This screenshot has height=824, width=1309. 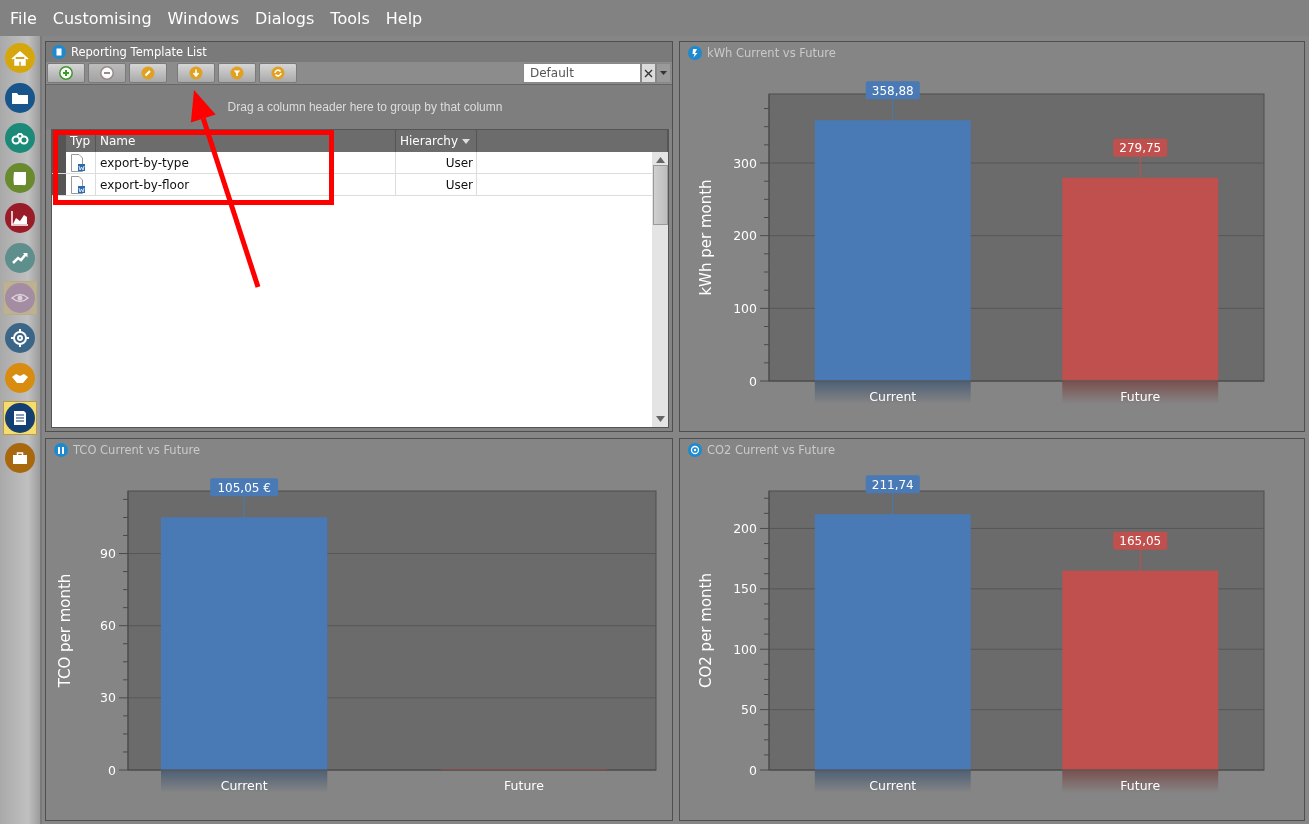 I want to click on value-label: 105,05 €, so click(x=244, y=487).